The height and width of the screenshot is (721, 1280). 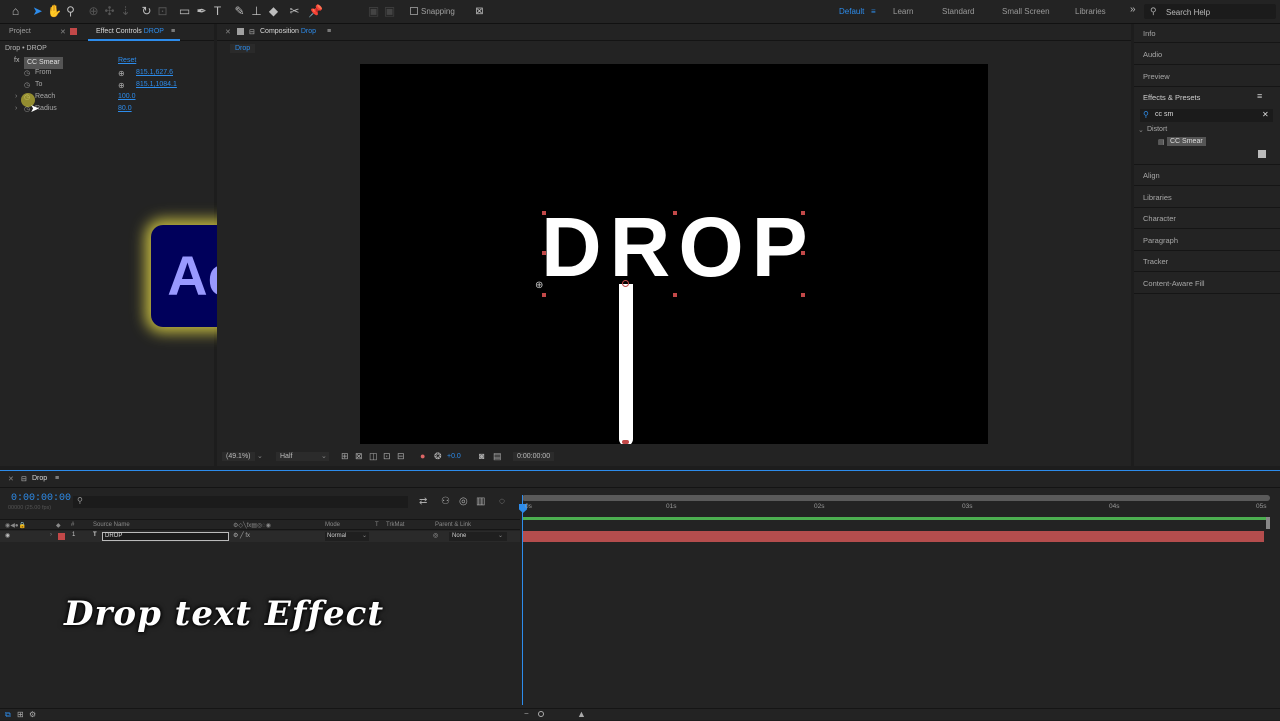 What do you see at coordinates (146, 11) in the screenshot?
I see `rotation-tool-icon: ↻` at bounding box center [146, 11].